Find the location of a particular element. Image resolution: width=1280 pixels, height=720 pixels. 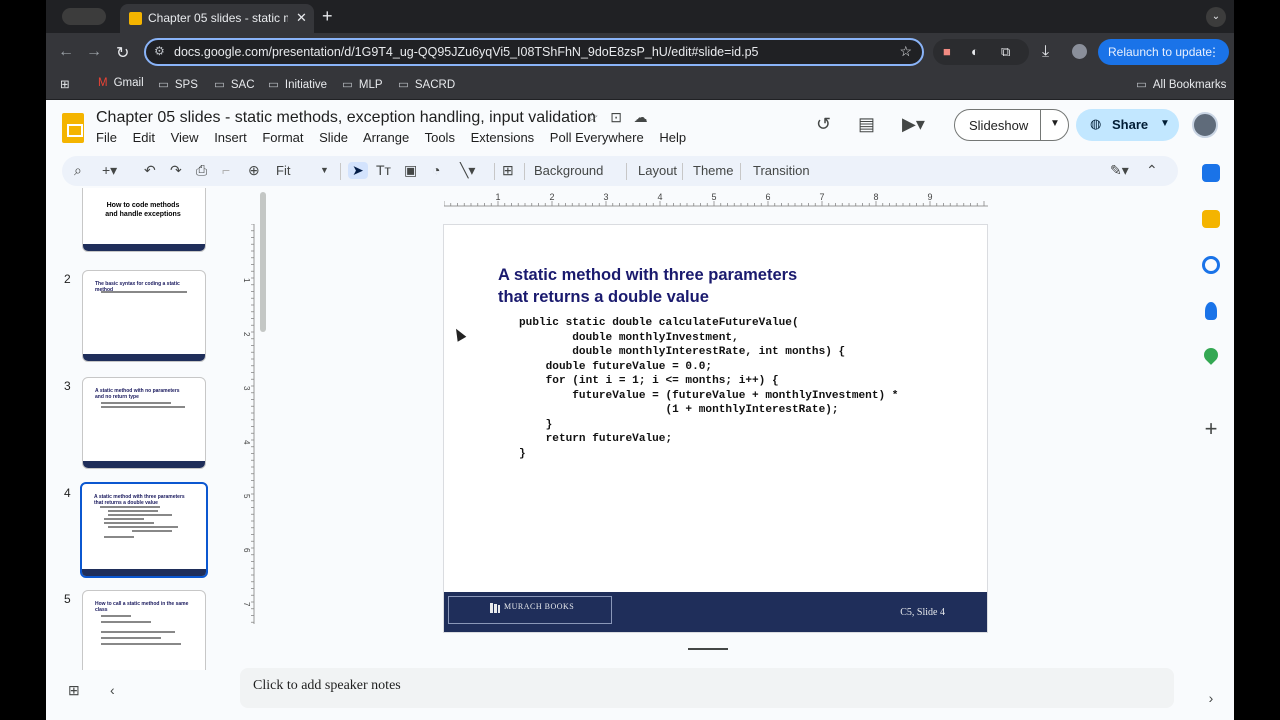

menu-format: Format is located at coordinates (282, 137).